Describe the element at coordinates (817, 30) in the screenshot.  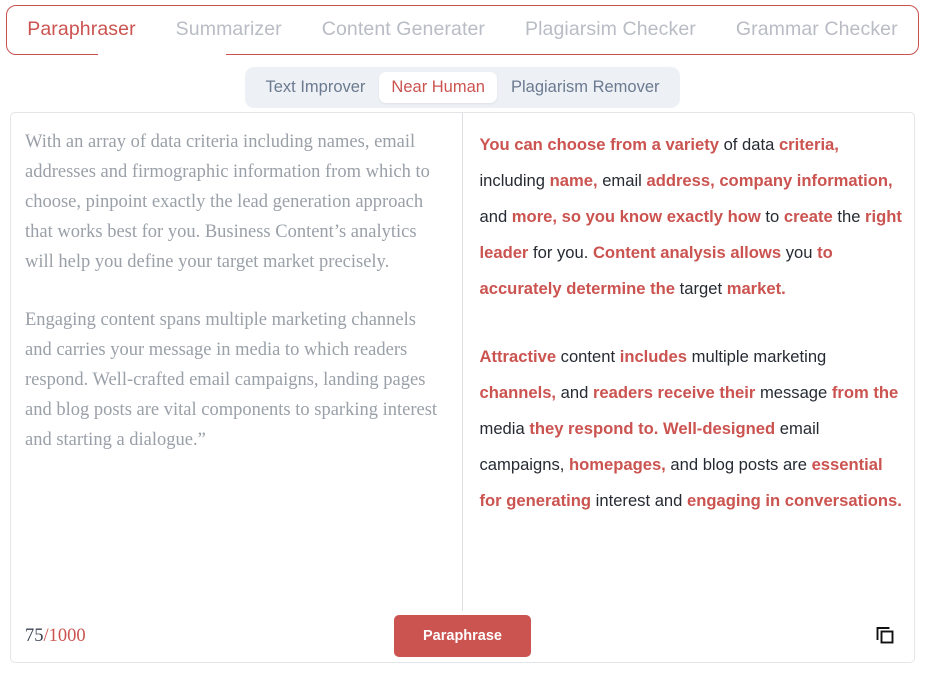
I see `tab-grammar-checker: Grammar Checker` at that location.